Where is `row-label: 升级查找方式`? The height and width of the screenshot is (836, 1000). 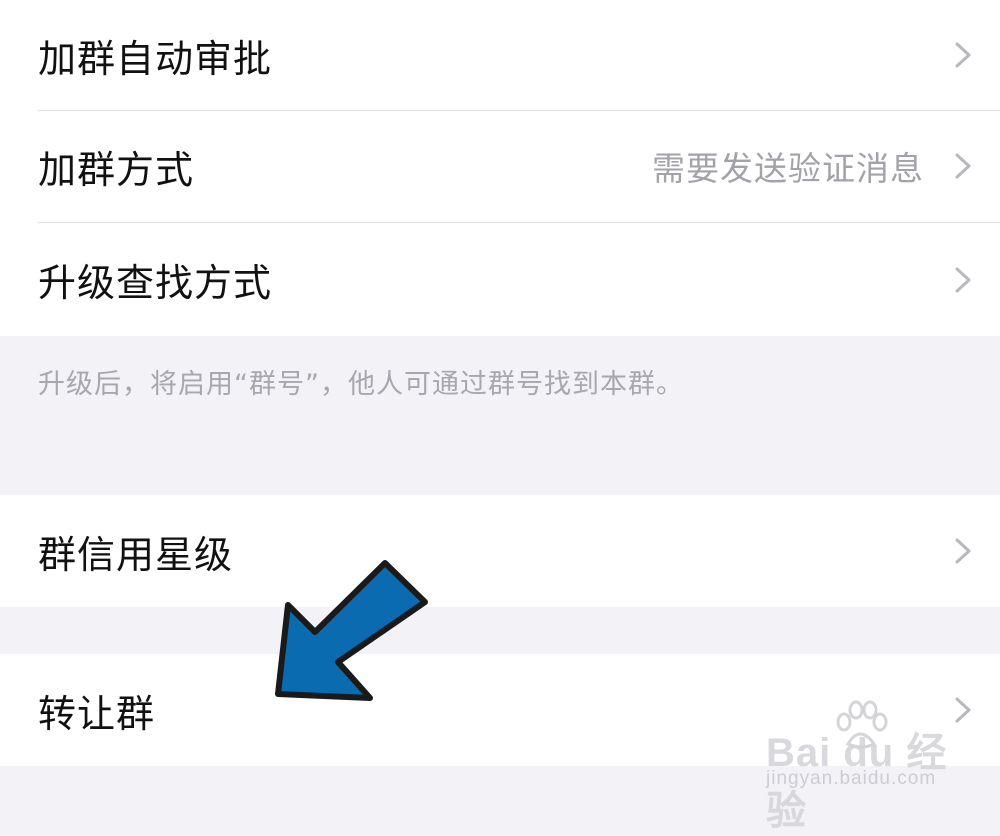
row-label: 升级查找方式 is located at coordinates (155, 283).